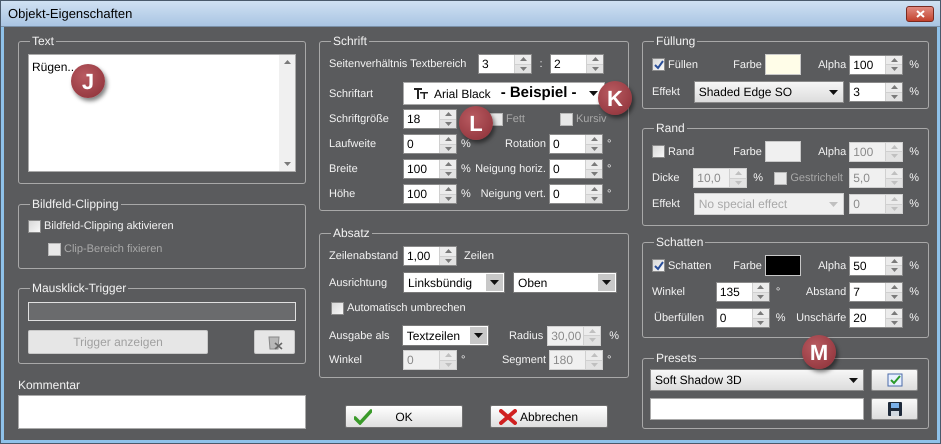  Describe the element at coordinates (577, 64) in the screenshot. I see `number-field: 2` at that location.